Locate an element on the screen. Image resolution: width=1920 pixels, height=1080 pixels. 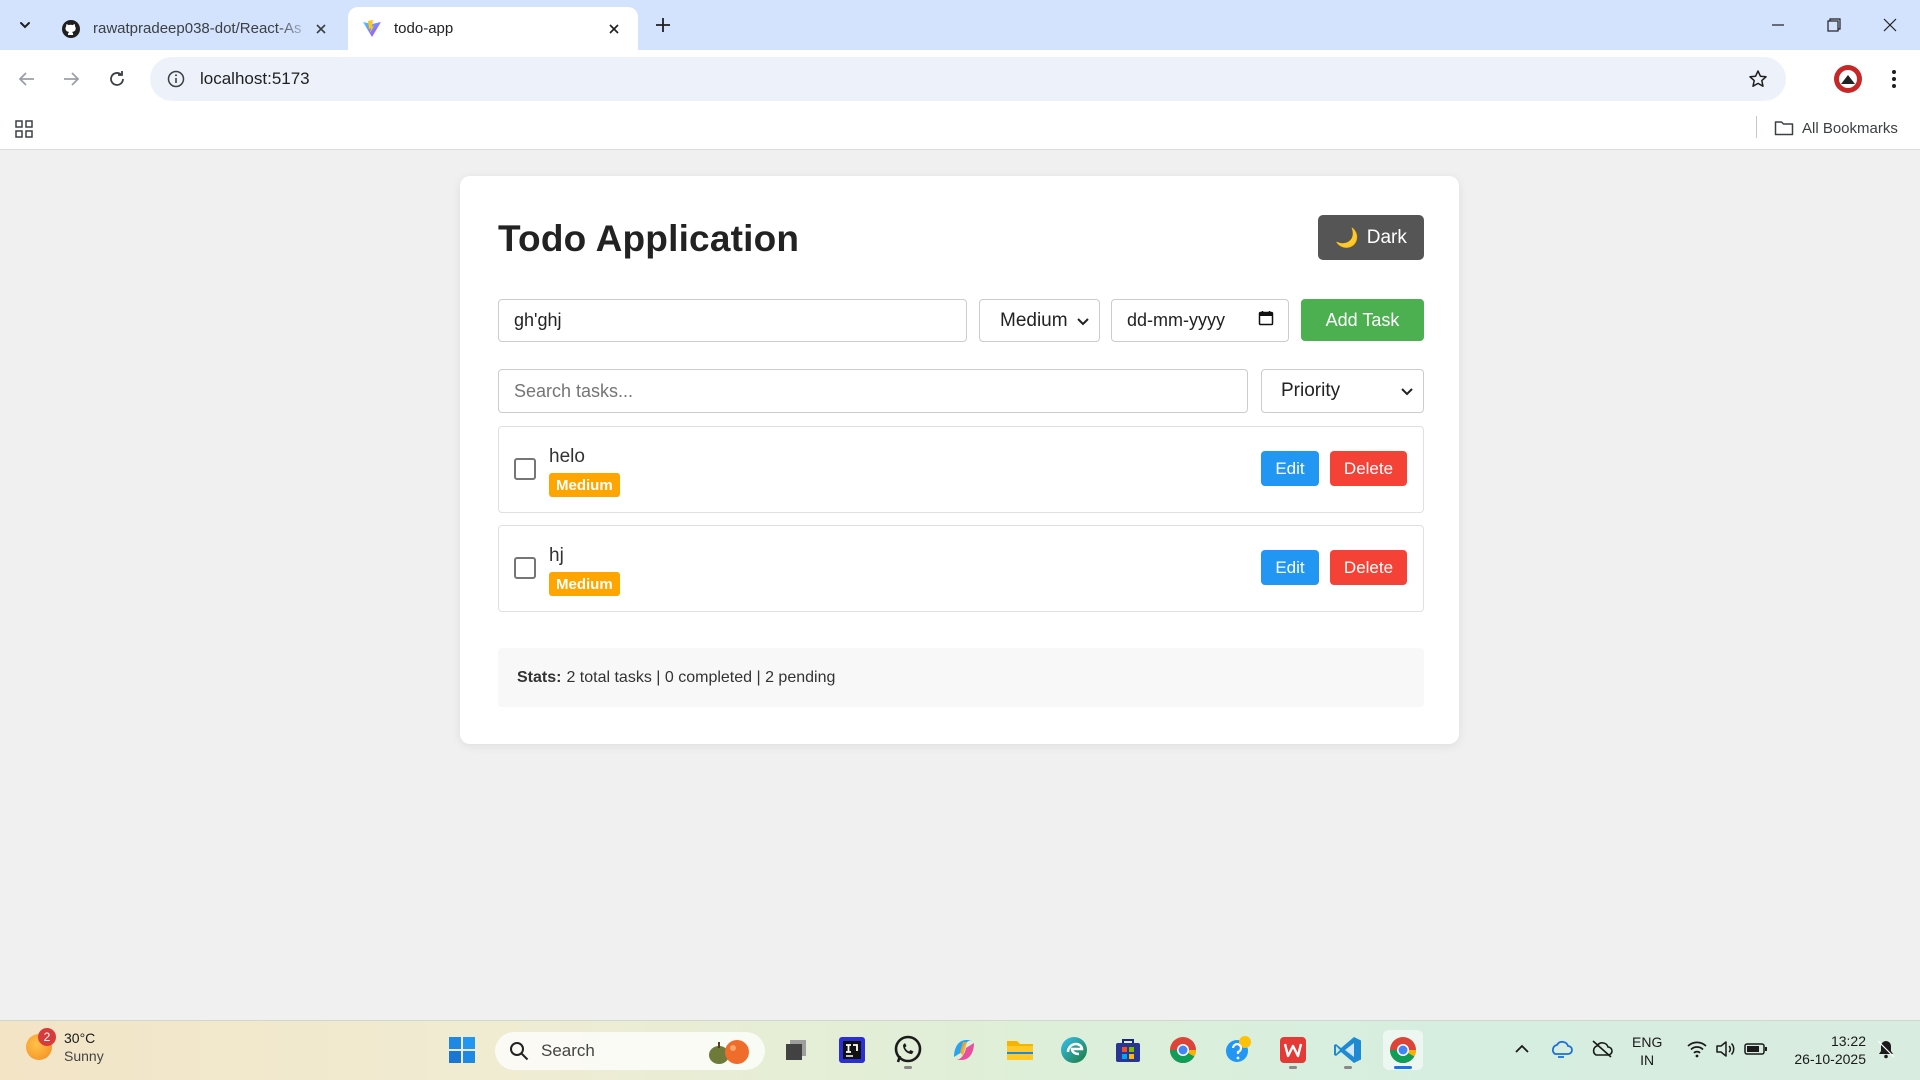
onedrive-icon is located at coordinates (1561, 1049).